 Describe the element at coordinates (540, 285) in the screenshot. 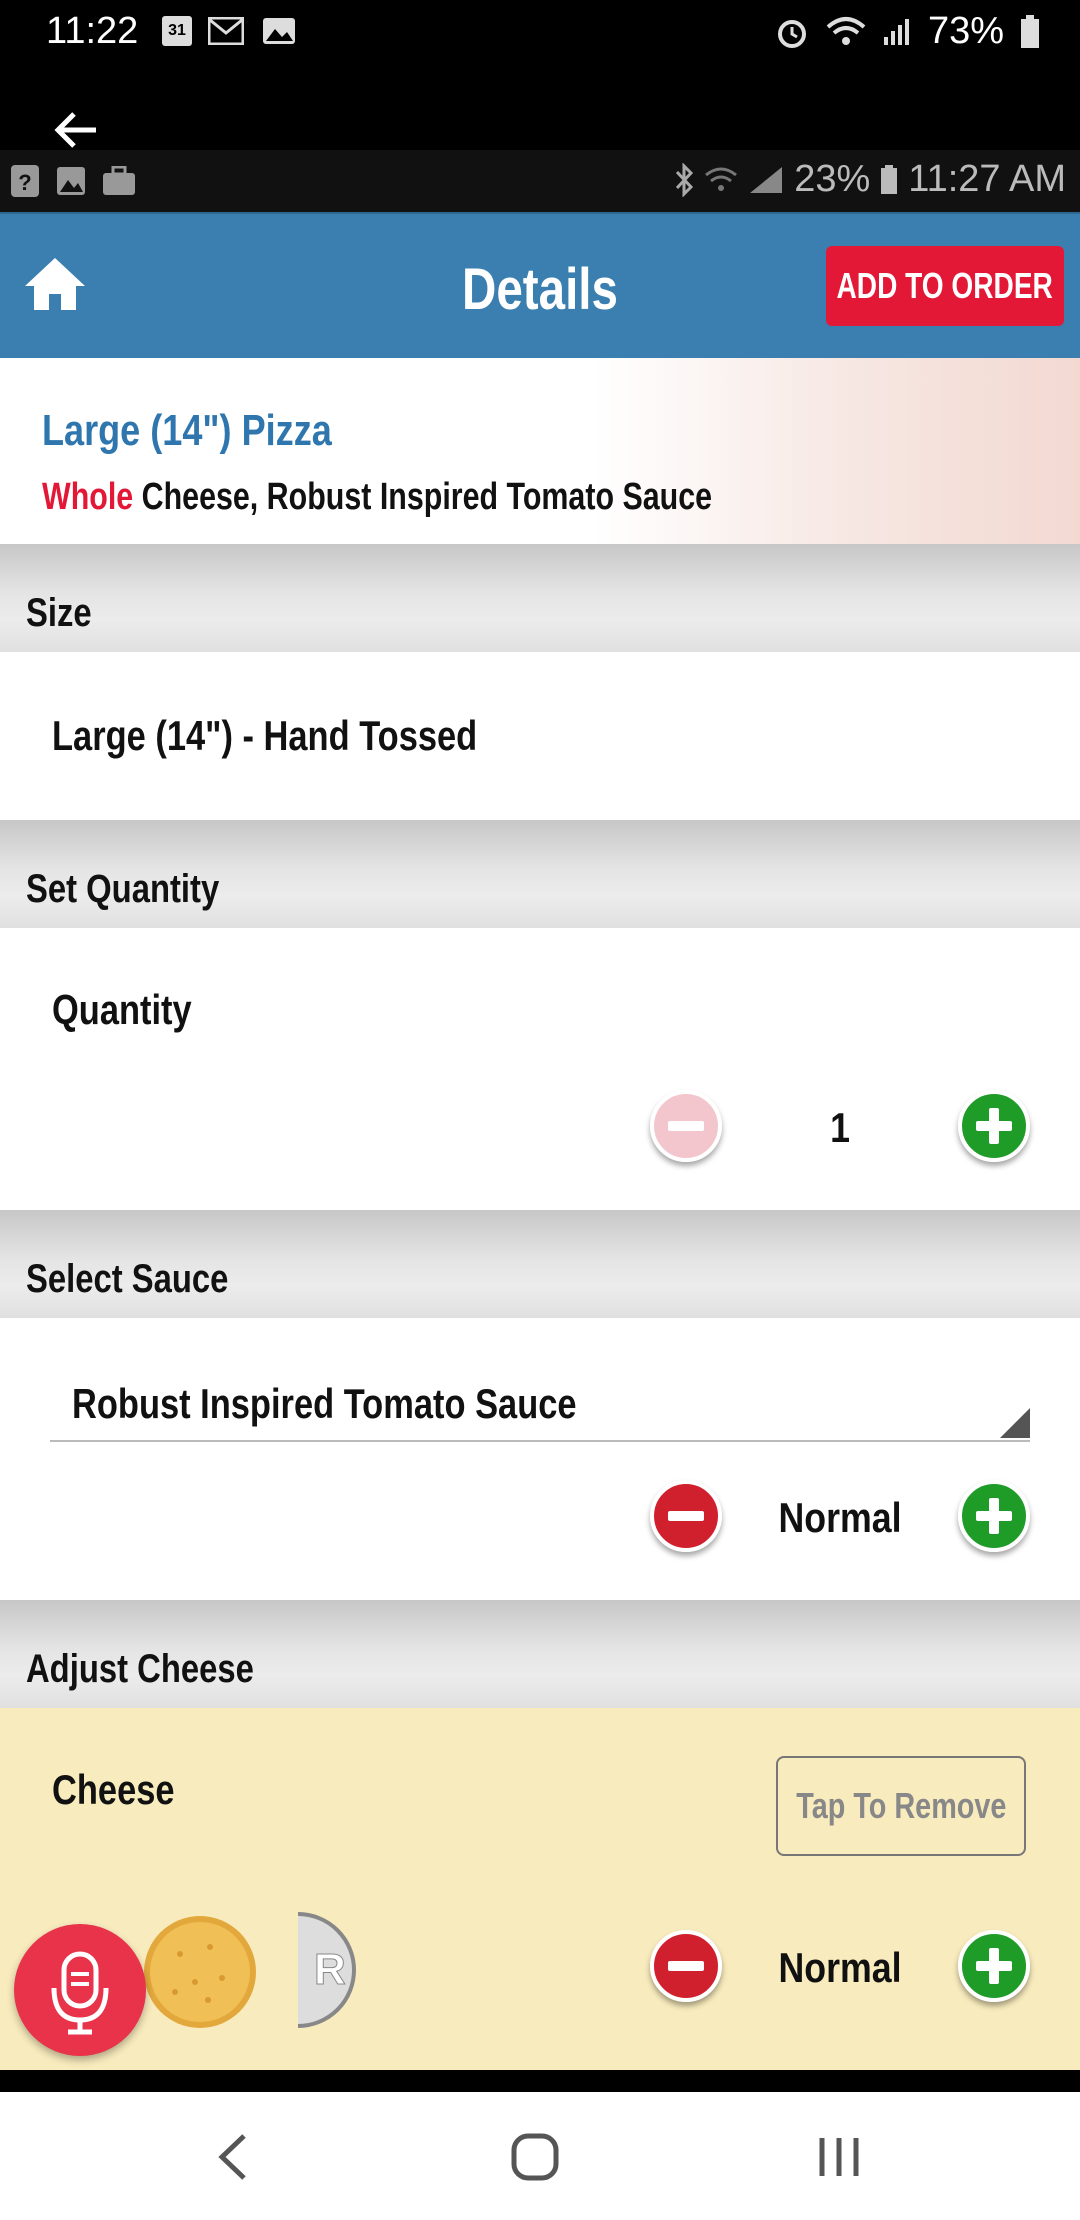

I see `app-bar: Details ADD TO ORDER` at that location.